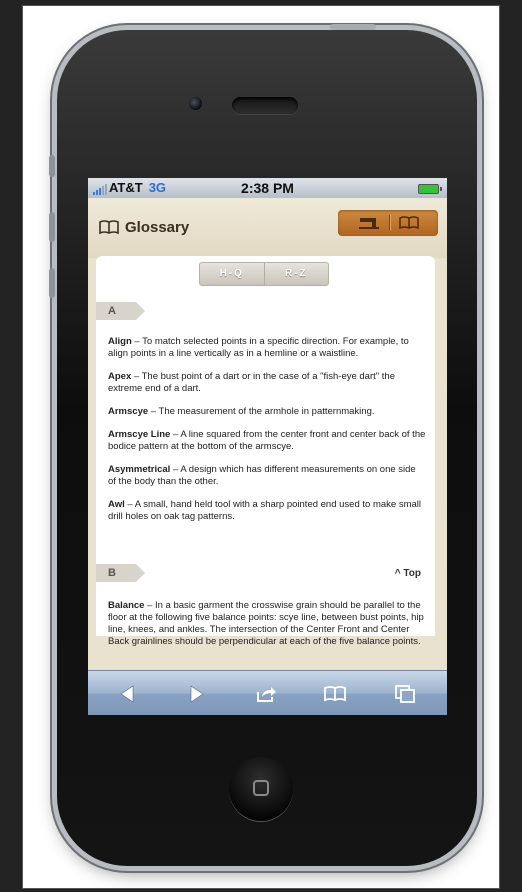 The width and height of the screenshot is (522, 892). Describe the element at coordinates (116, 504) in the screenshot. I see `entry-term: Awl` at that location.